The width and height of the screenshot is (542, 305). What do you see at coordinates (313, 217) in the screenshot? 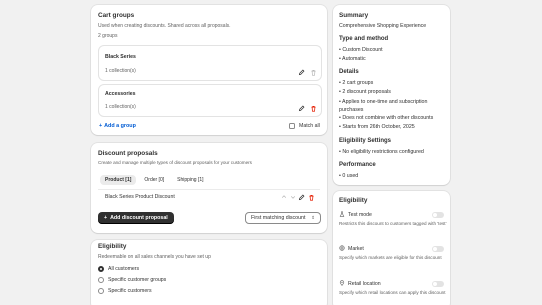
I see `chevron-updown-icon: ⇕` at bounding box center [313, 217].